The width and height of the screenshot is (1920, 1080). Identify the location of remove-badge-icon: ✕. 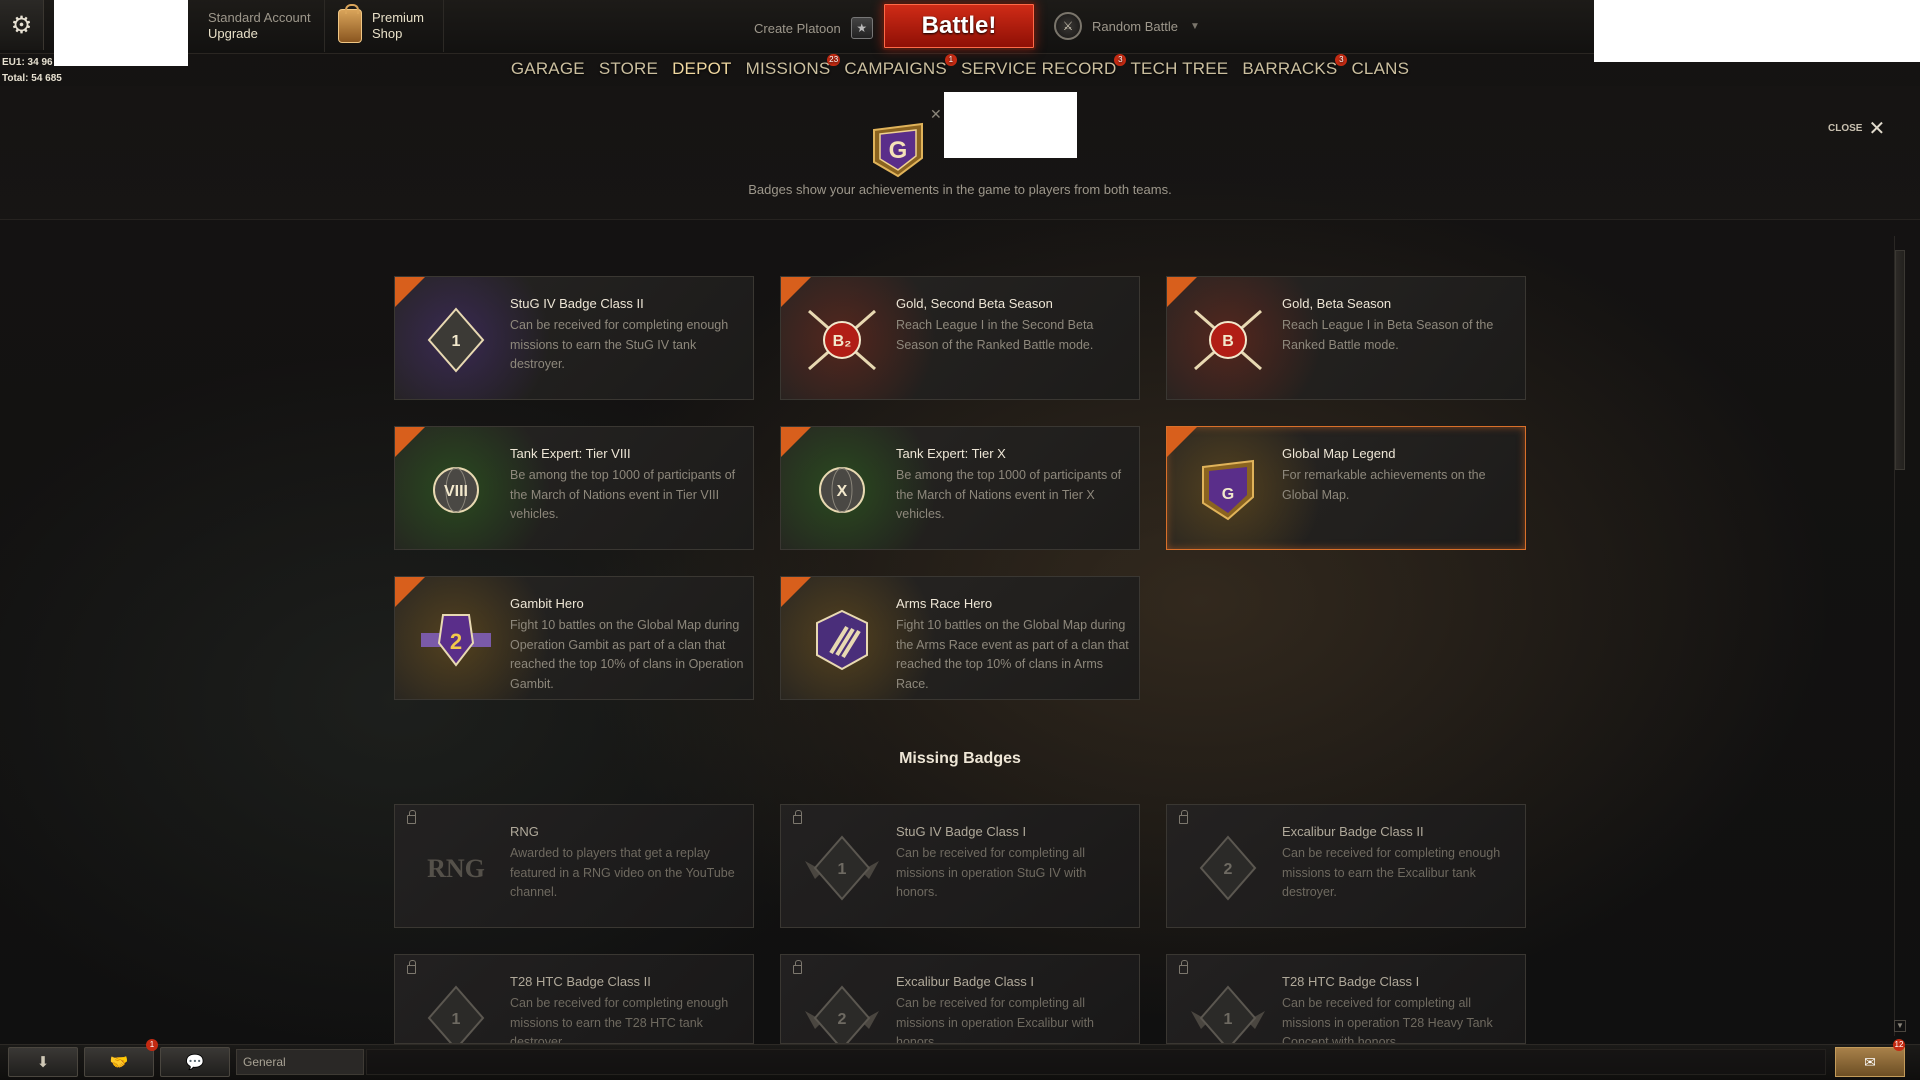
(936, 114).